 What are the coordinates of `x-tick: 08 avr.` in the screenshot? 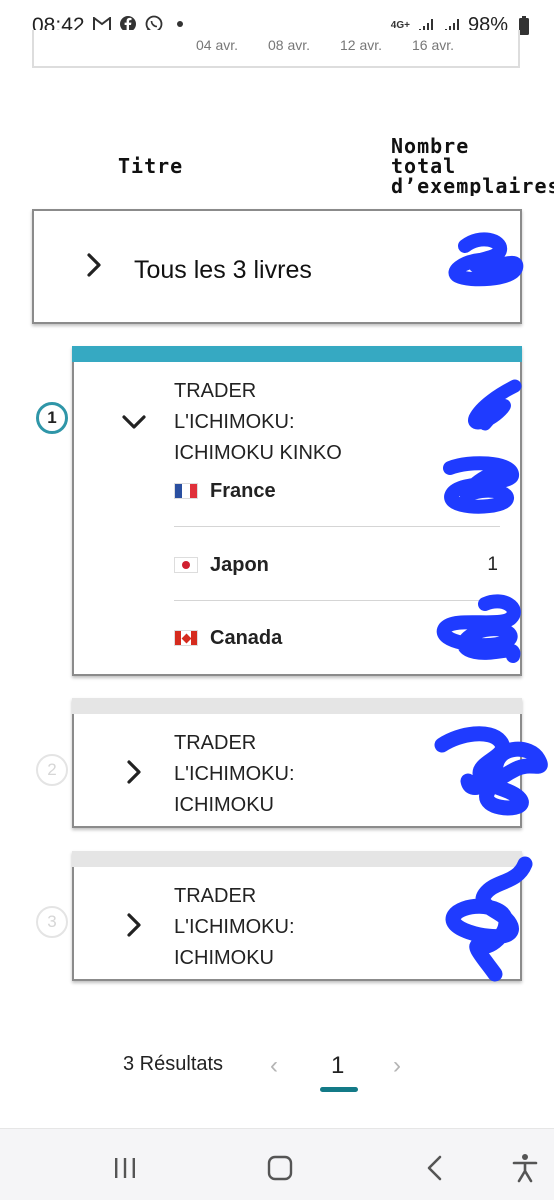 It's located at (289, 45).